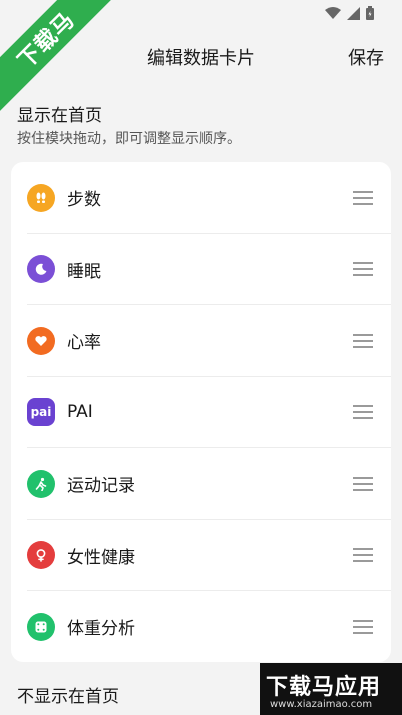 The height and width of the screenshot is (715, 402). I want to click on scale-icon, so click(41, 626).